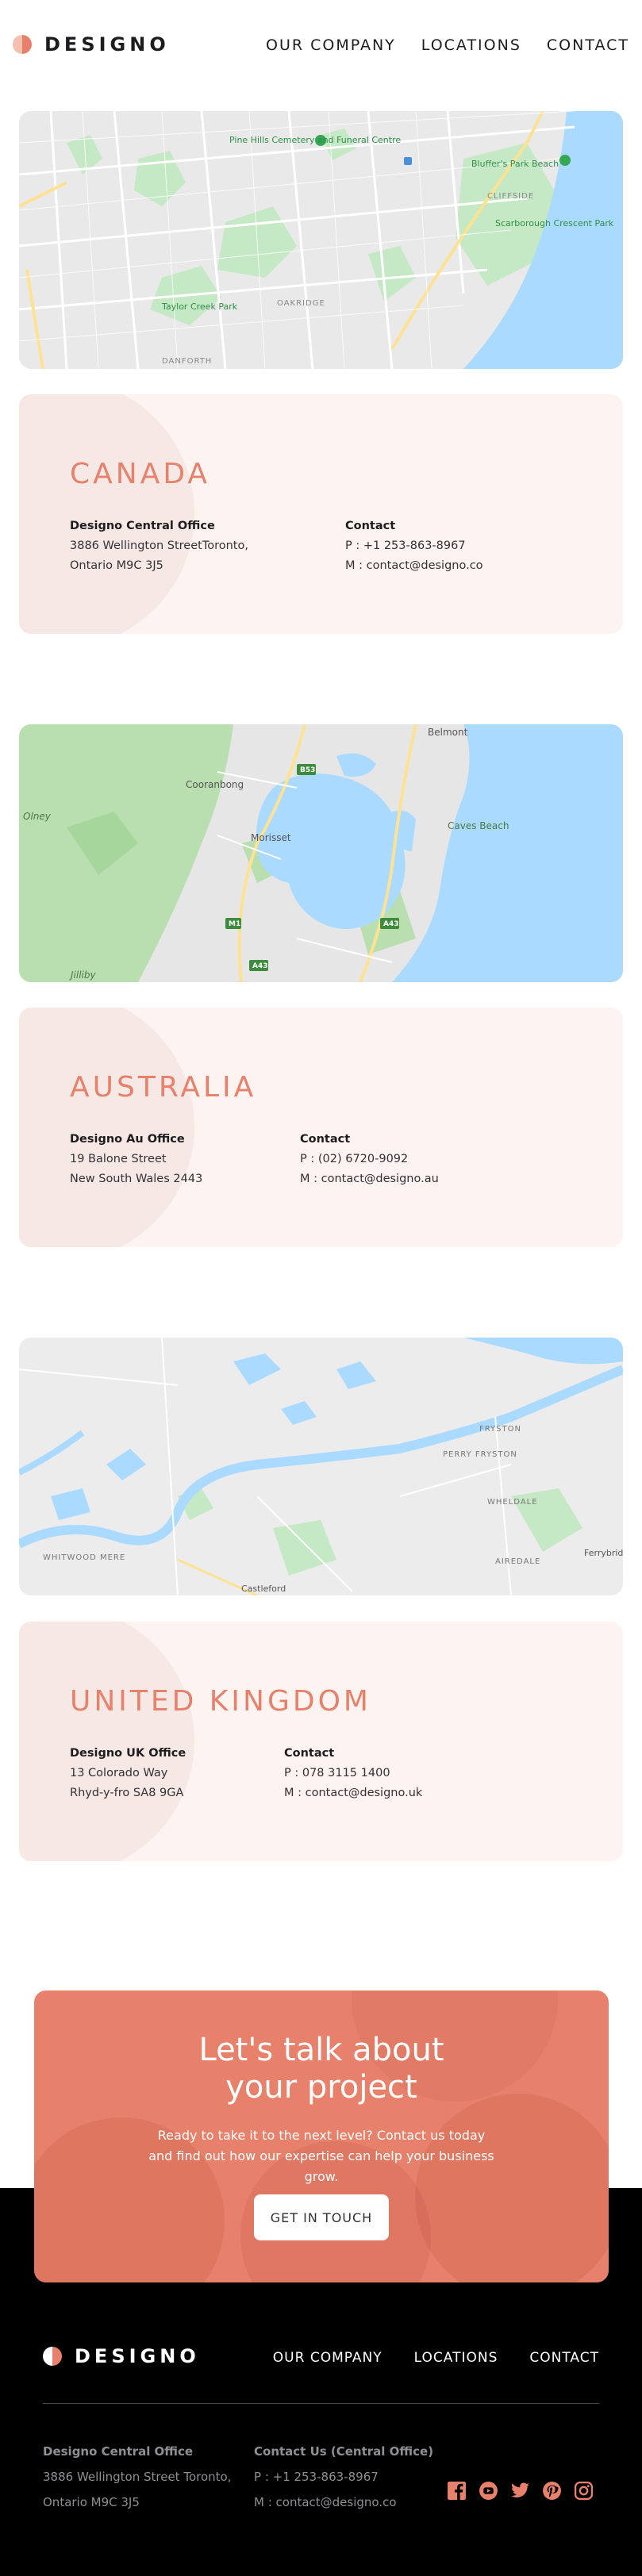 The image size is (642, 2576). What do you see at coordinates (136, 1179) in the screenshot?
I see `address-line-2: New South Wales 2443` at bounding box center [136, 1179].